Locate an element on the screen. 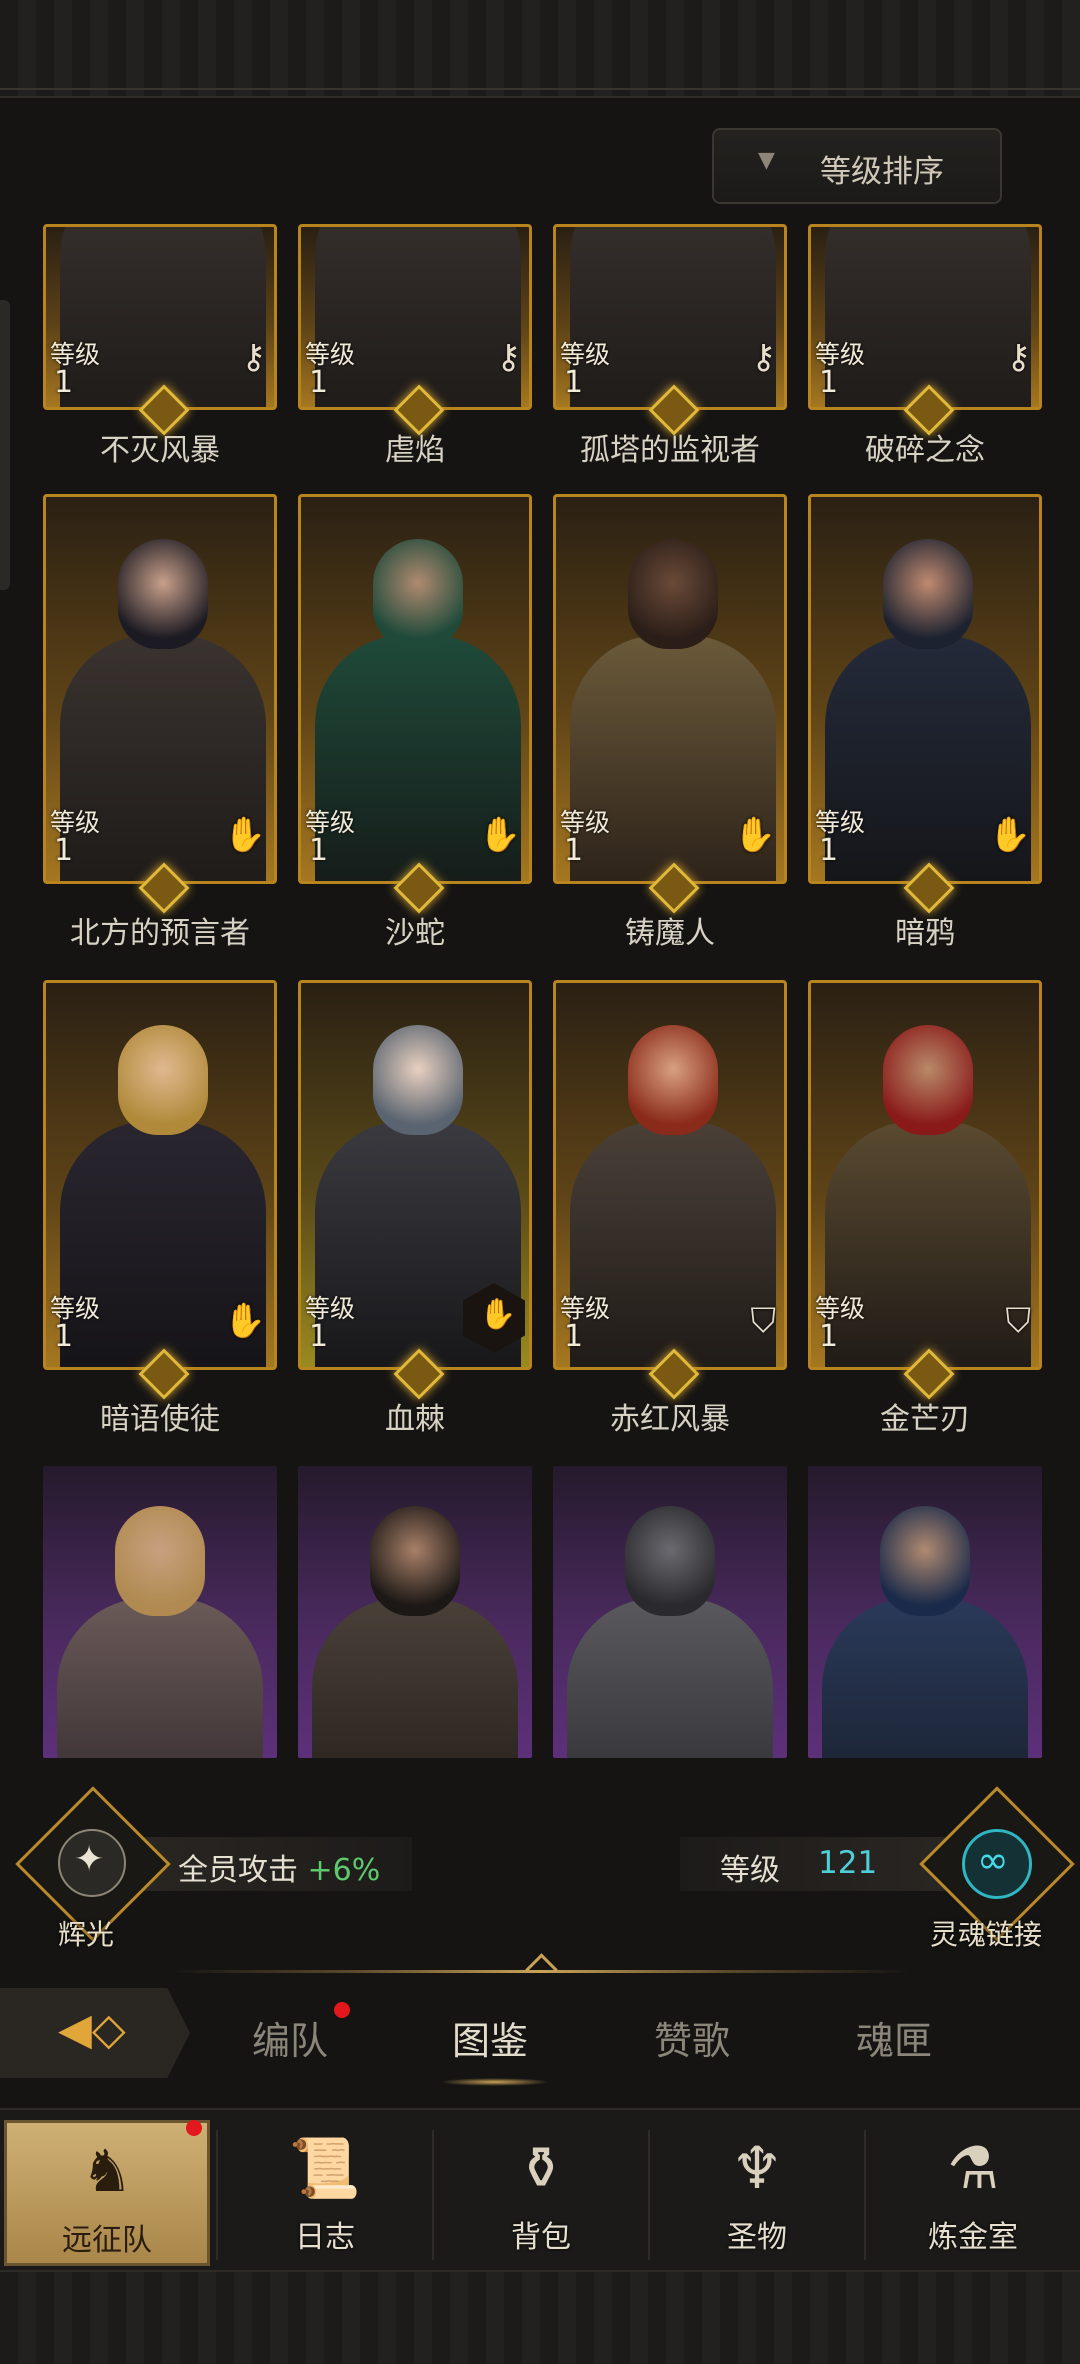 The width and height of the screenshot is (1080, 2364). soul-link-button: ∞ 灵魂链接 is located at coordinates (996, 1868).